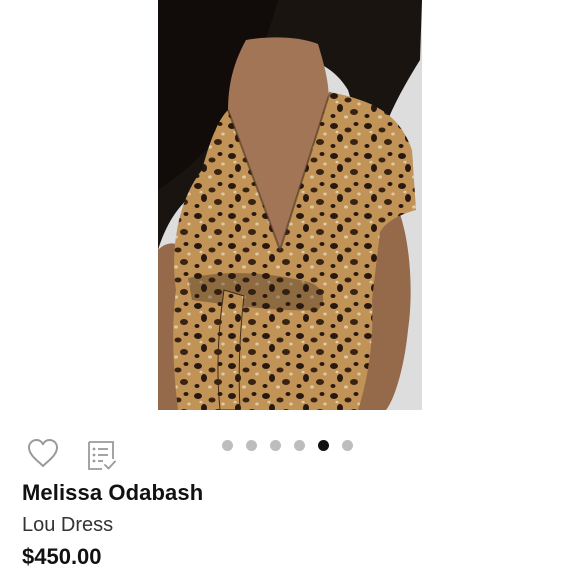  I want to click on brand-name: Melissa Odabash, so click(112, 493).